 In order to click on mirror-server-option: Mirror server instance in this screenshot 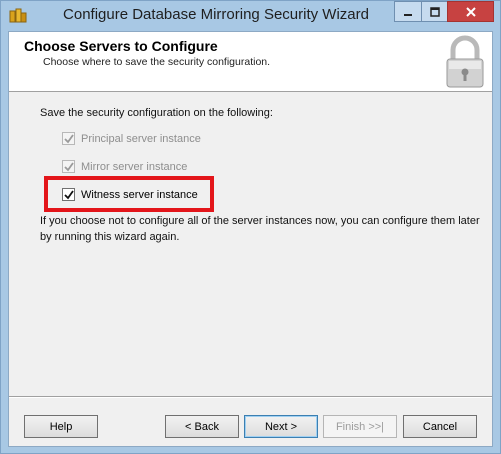, I will do `click(124, 166)`.